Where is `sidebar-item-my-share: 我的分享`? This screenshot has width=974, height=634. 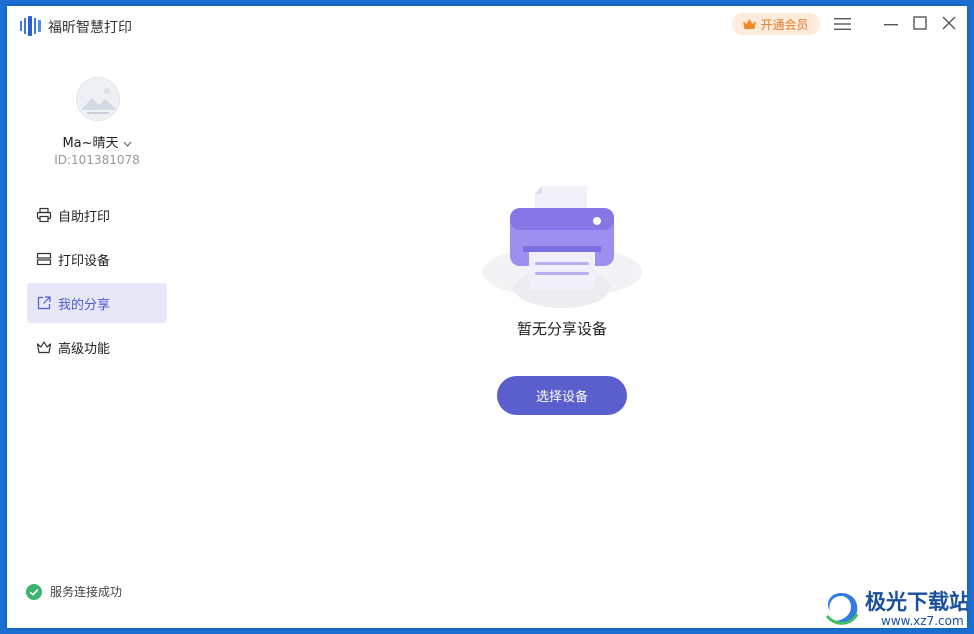
sidebar-item-my-share: 我的分享 is located at coordinates (97, 303).